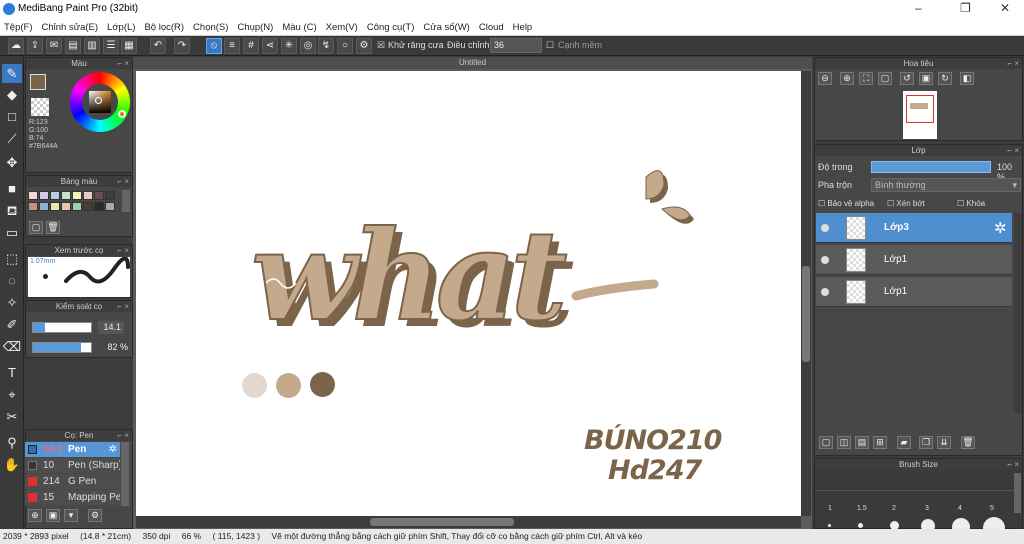  I want to click on layer-opacity-slider, so click(931, 167).